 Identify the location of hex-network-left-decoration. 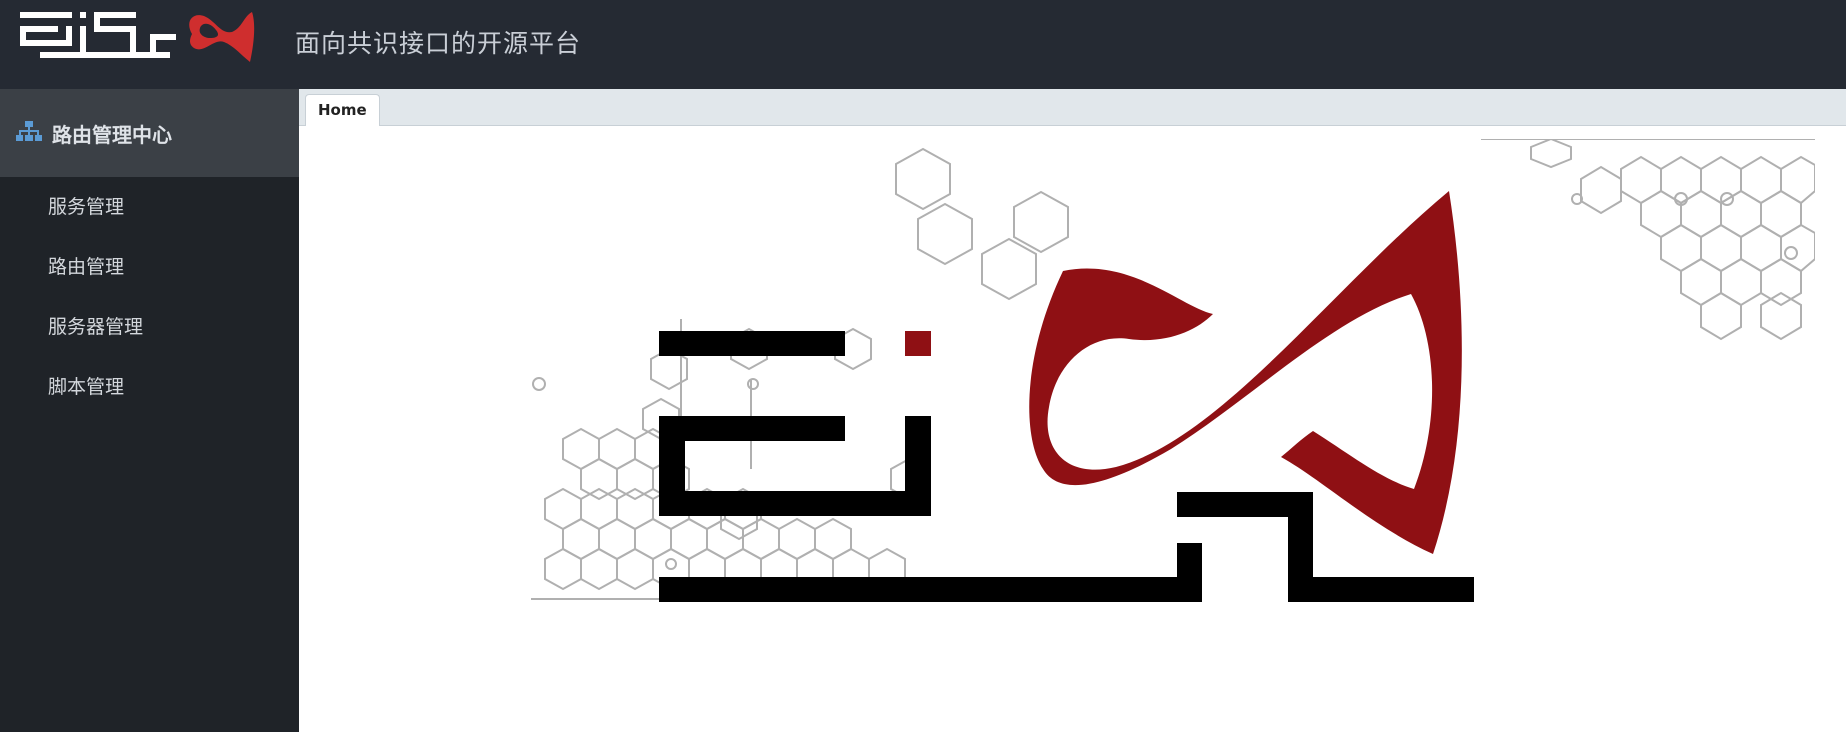
(729, 459).